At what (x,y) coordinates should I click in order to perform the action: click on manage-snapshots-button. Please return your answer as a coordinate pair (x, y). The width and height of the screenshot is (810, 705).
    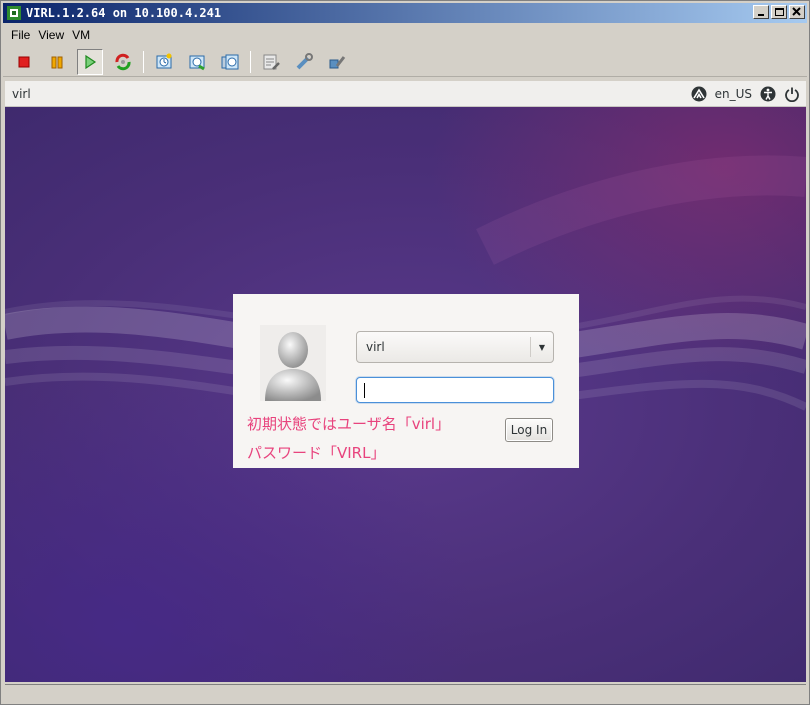
    Looking at the image, I should click on (230, 62).